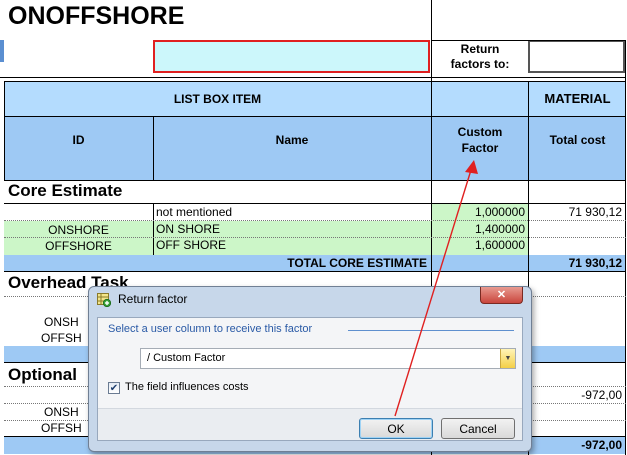 The image size is (627, 455). Describe the element at coordinates (471, 167) in the screenshot. I see `arrow-head` at that location.